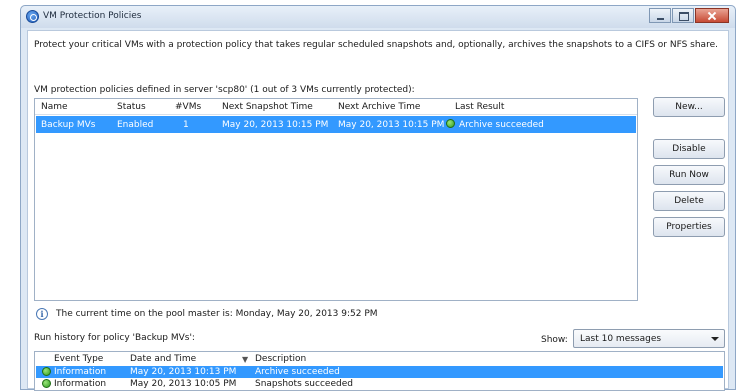  I want to click on column-header-date-time: Date and Time, so click(163, 359).